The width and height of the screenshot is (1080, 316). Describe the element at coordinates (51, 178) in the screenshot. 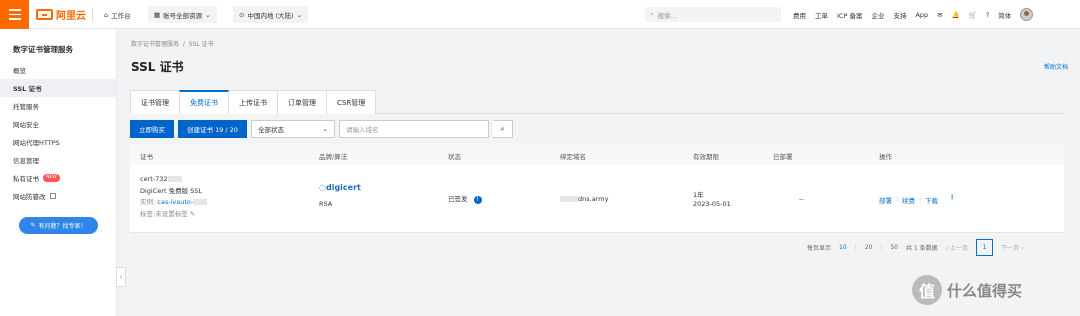

I see `new-badge: NEW` at that location.